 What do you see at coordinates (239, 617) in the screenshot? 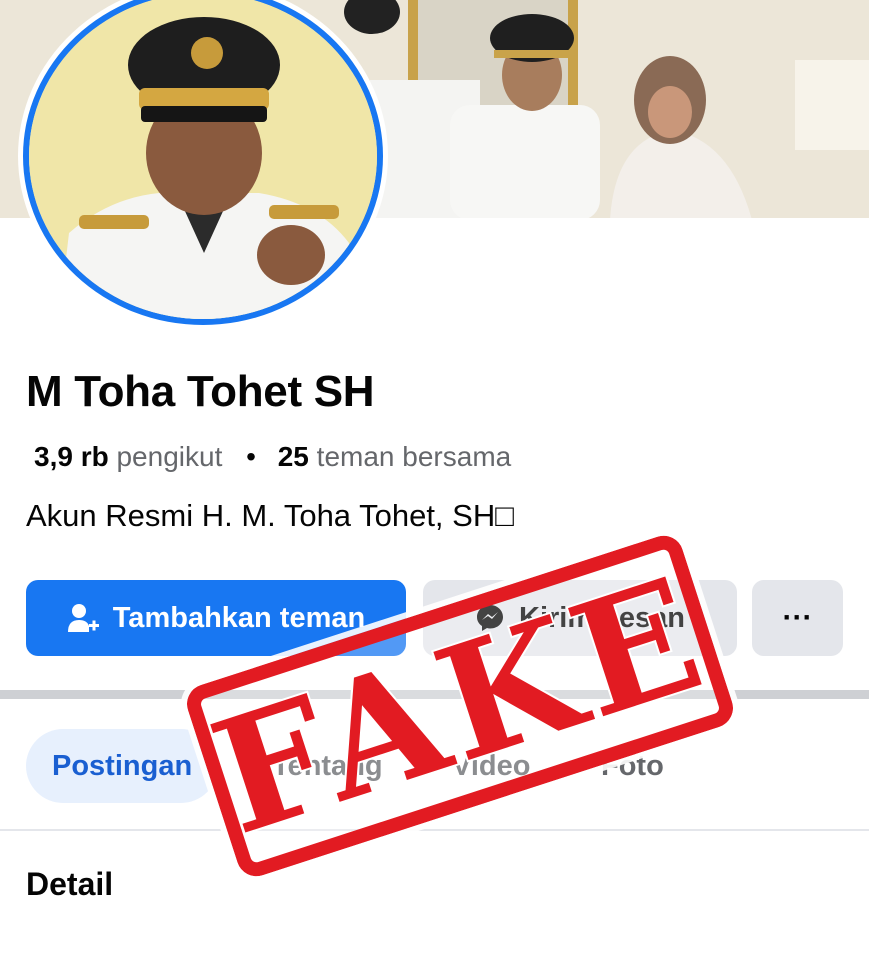
I see `add-friend-label: Tambahkan teman` at bounding box center [239, 617].